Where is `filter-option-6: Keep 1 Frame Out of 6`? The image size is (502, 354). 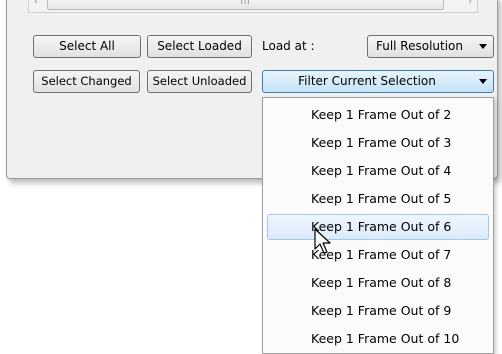
filter-option-6: Keep 1 Frame Out of 6 is located at coordinates (378, 227).